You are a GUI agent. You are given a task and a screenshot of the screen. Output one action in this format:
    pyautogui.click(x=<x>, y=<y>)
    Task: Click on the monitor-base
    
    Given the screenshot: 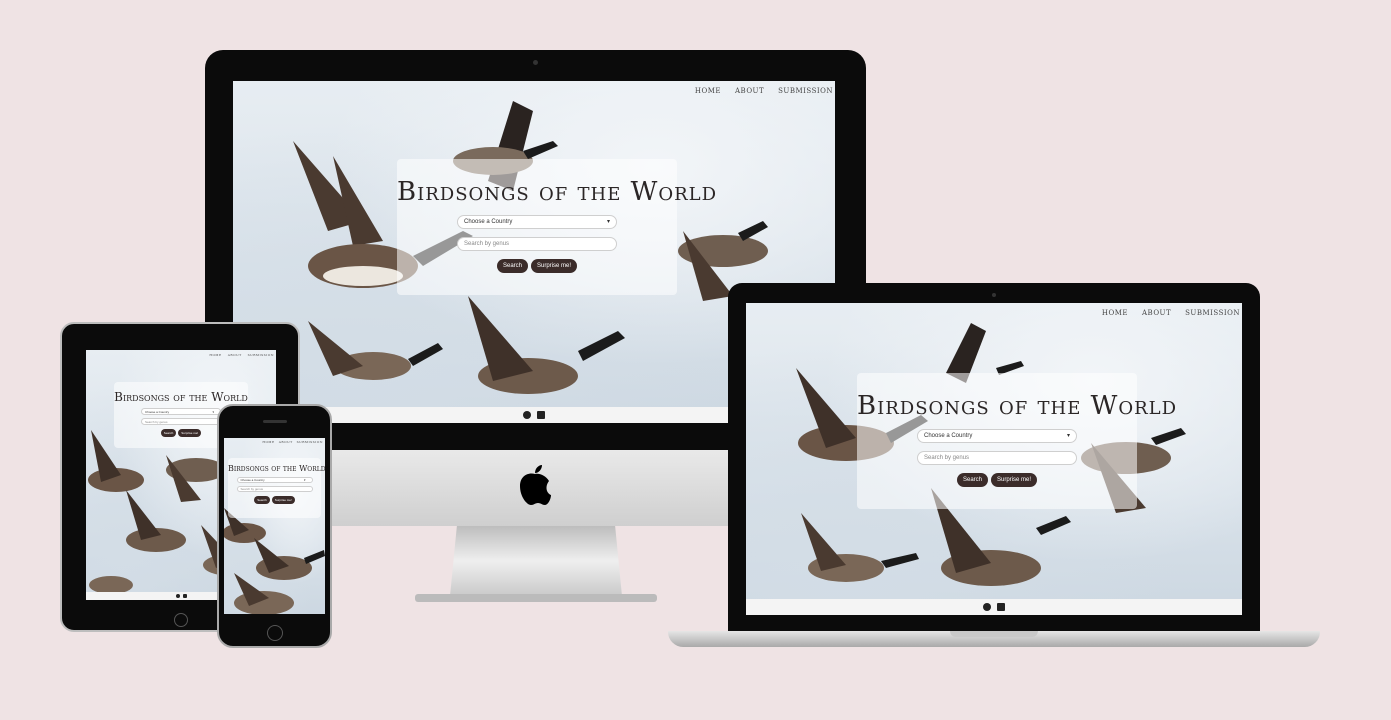 What is the action you would take?
    pyautogui.click(x=536, y=598)
    